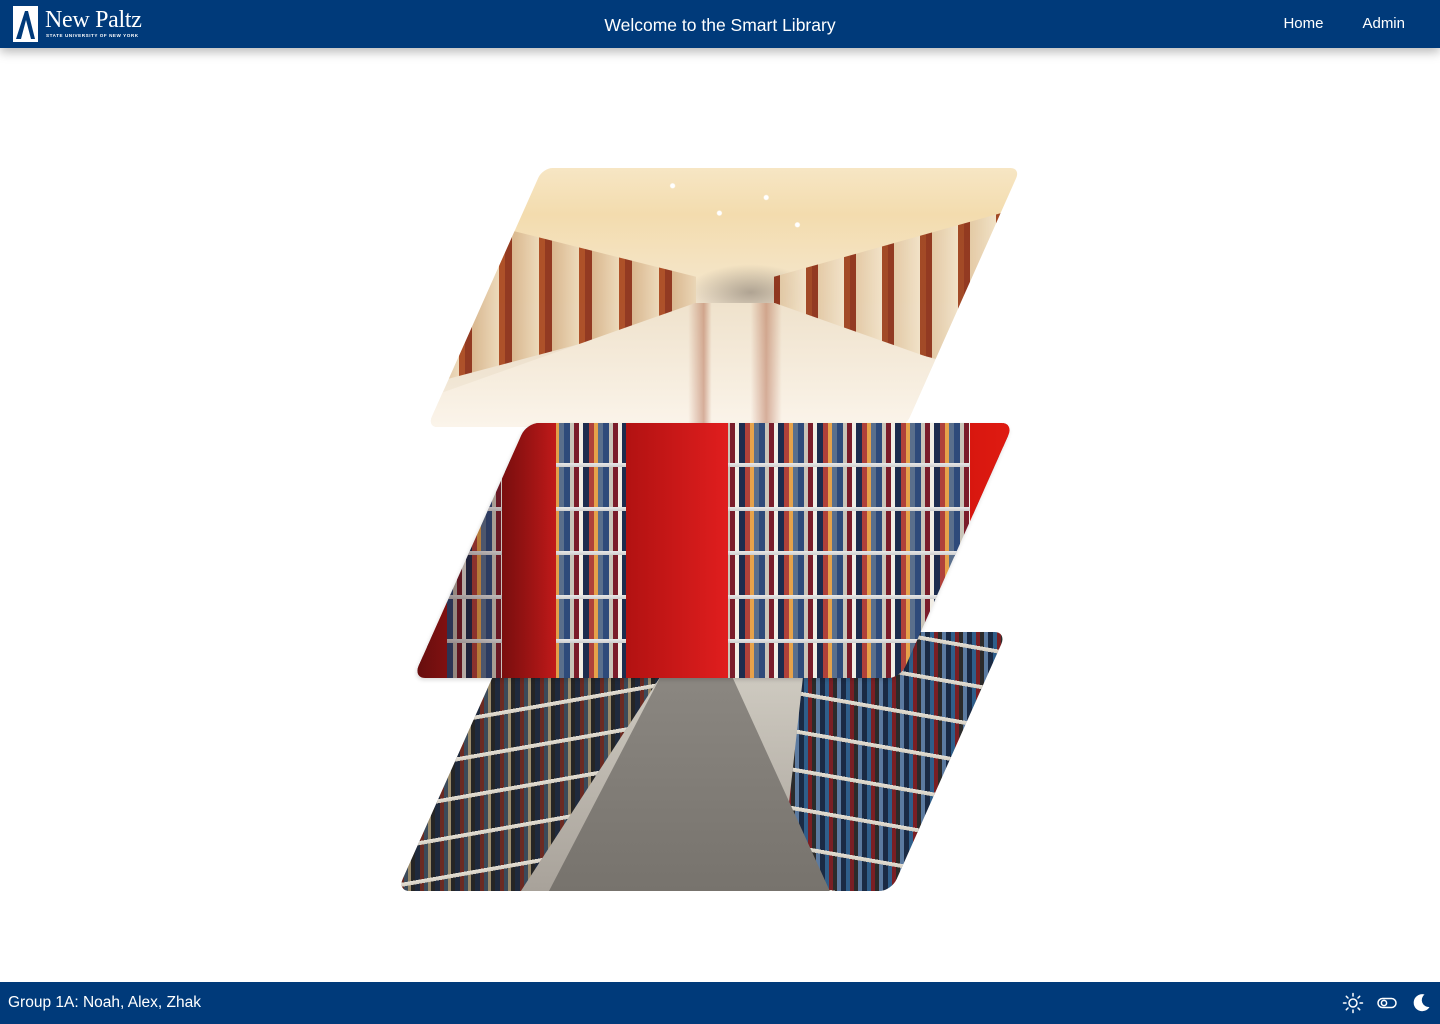 This screenshot has height=1024, width=1440. I want to click on moon-icon, so click(1421, 1003).